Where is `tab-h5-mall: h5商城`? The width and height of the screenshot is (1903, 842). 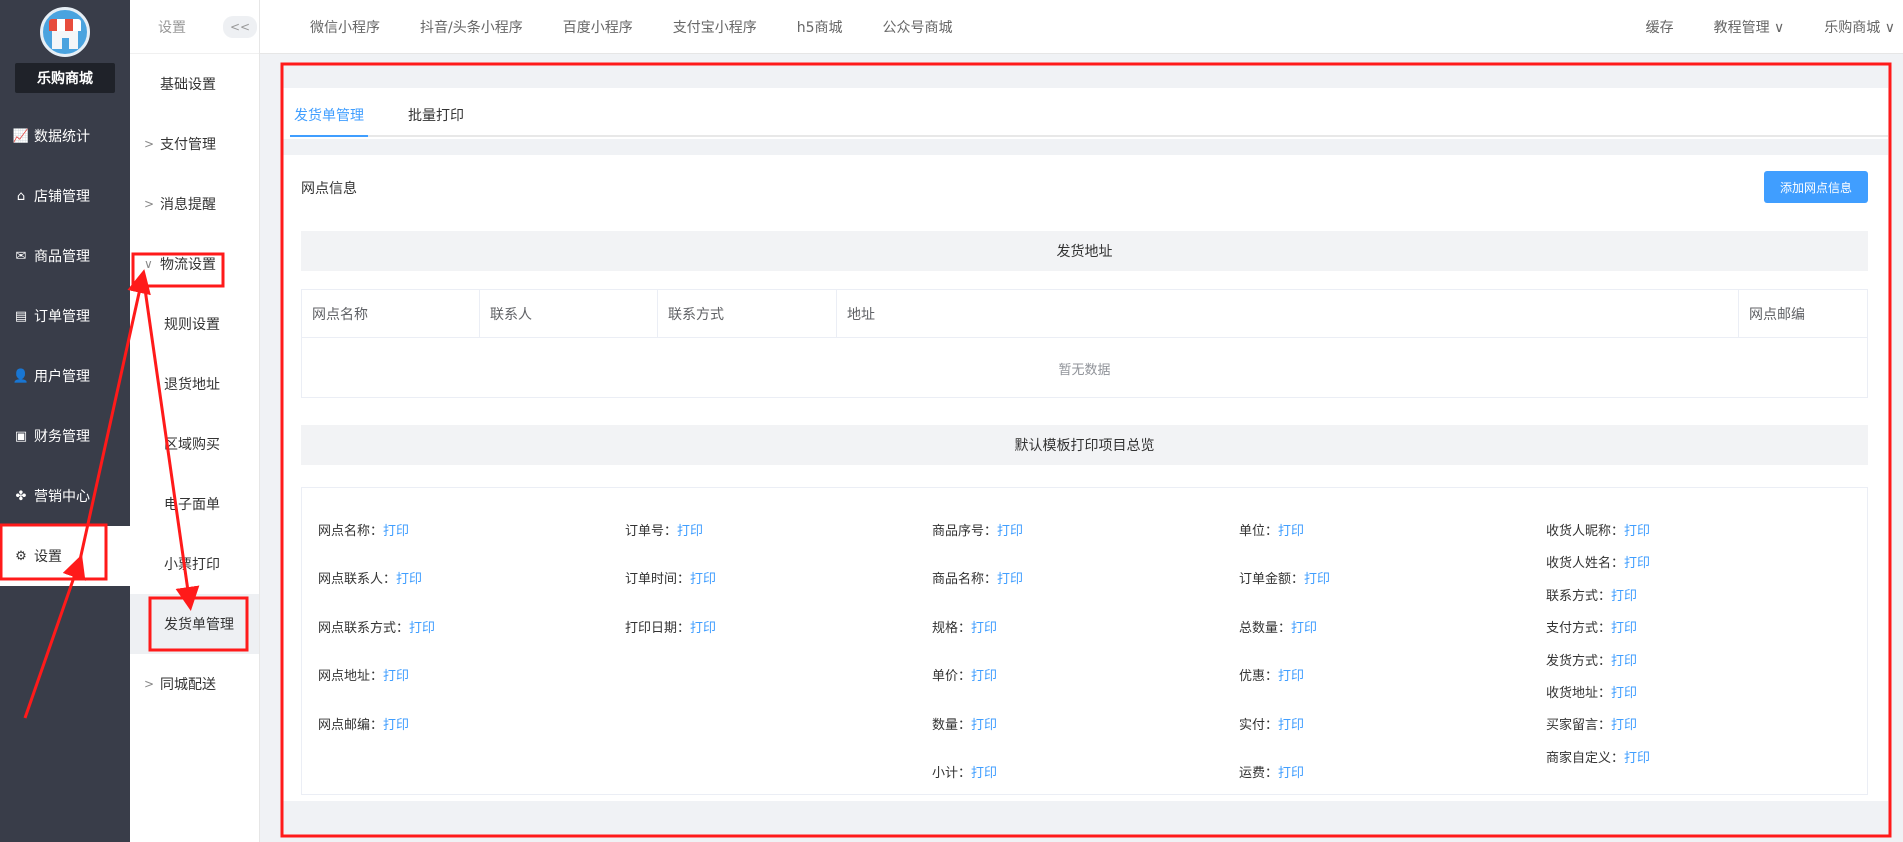
tab-h5-mall: h5商城 is located at coordinates (820, 27).